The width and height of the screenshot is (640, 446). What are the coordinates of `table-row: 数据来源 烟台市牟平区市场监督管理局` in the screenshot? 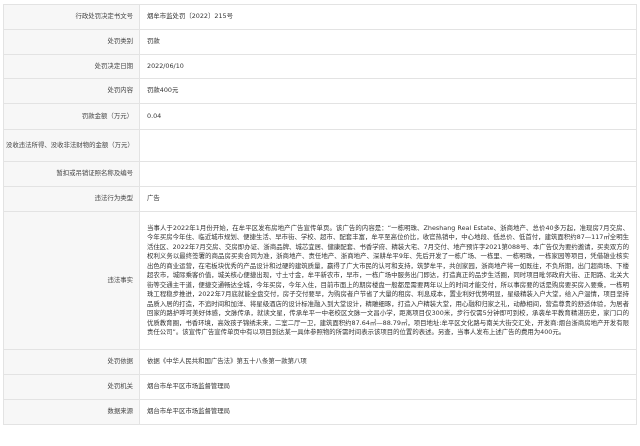 It's located at (320, 412).